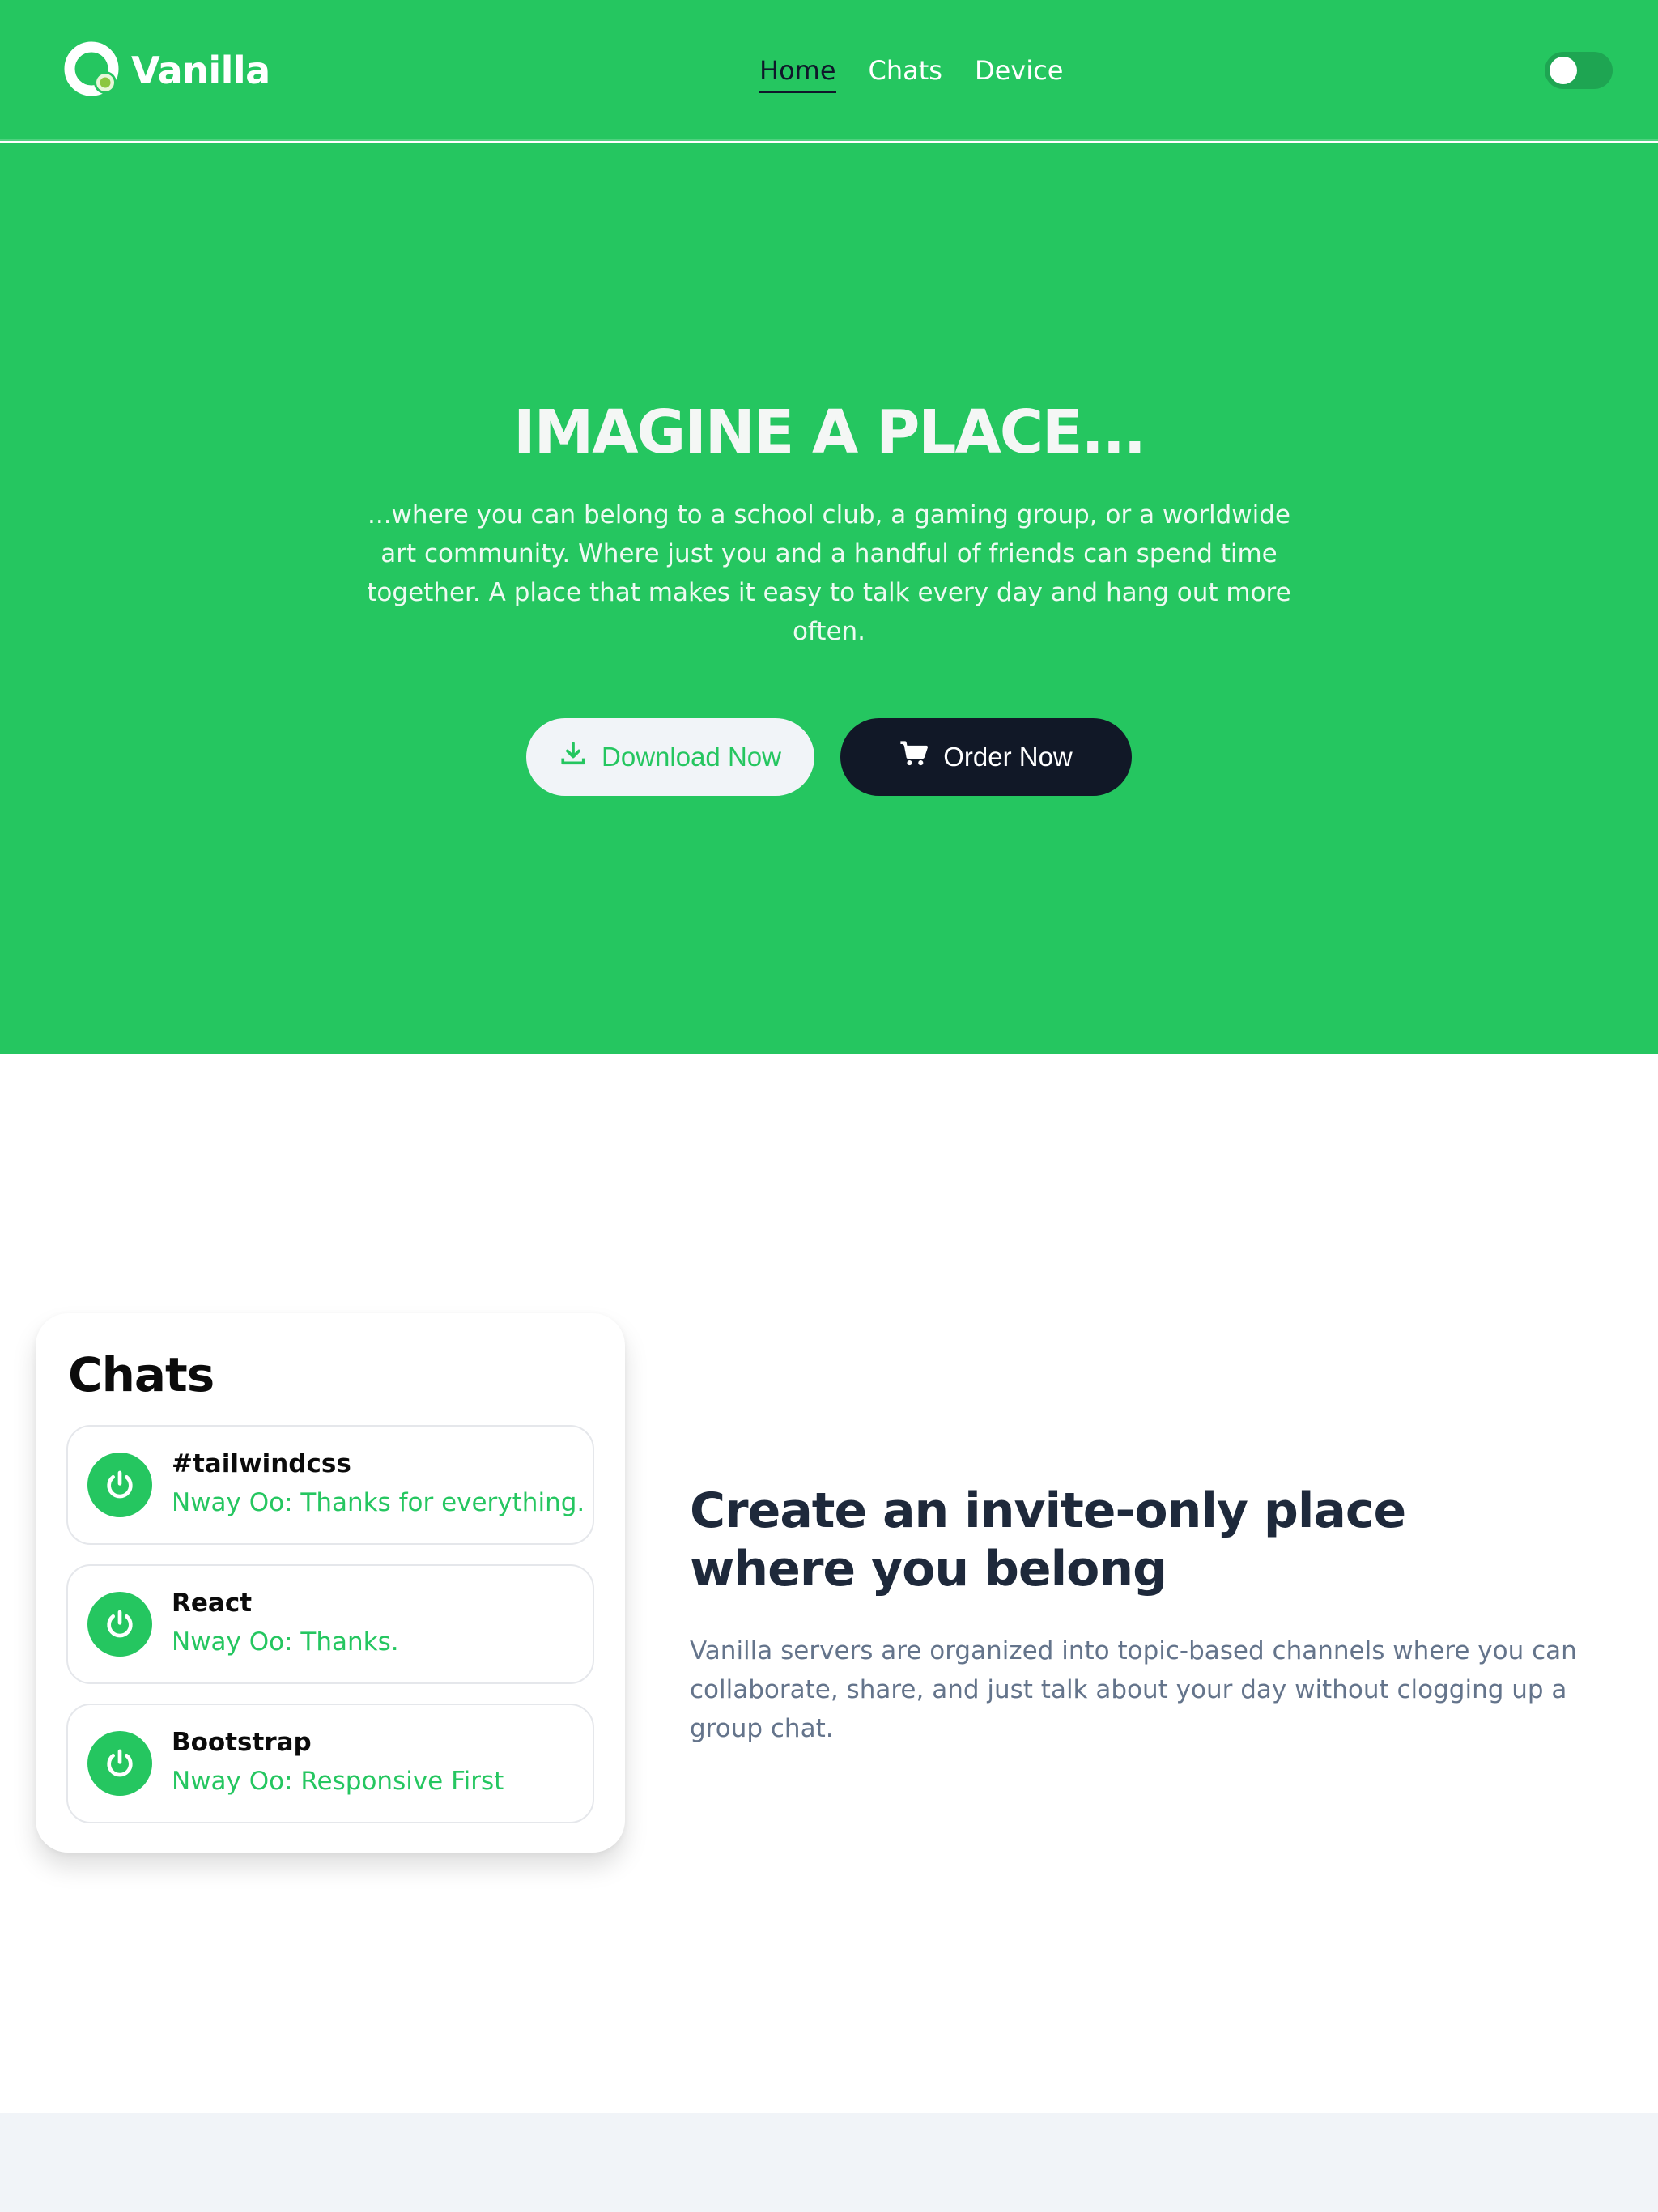  Describe the element at coordinates (378, 1503) in the screenshot. I see `chat-last-message: Nway Oo: Thanks for everything.` at that location.